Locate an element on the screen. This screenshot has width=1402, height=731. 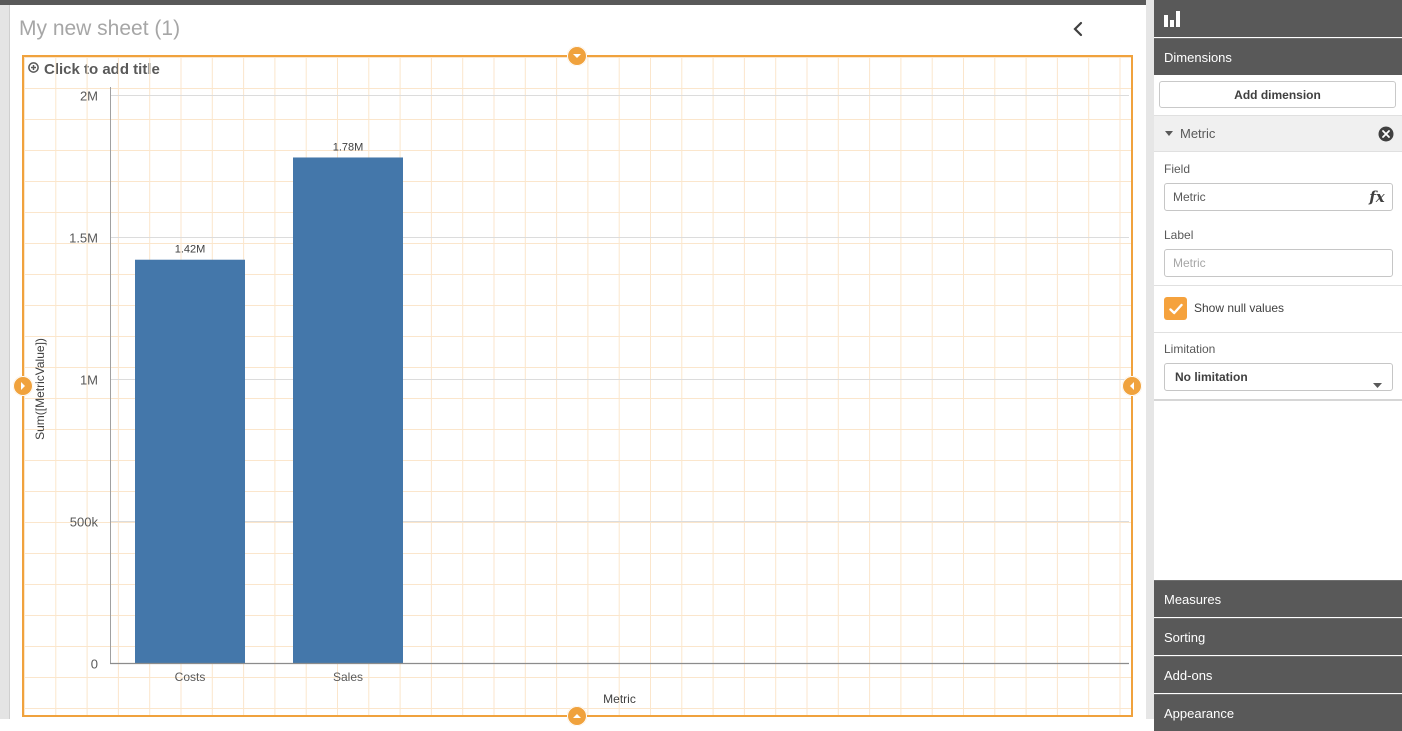
limitation-value: No limitation is located at coordinates (1211, 377).